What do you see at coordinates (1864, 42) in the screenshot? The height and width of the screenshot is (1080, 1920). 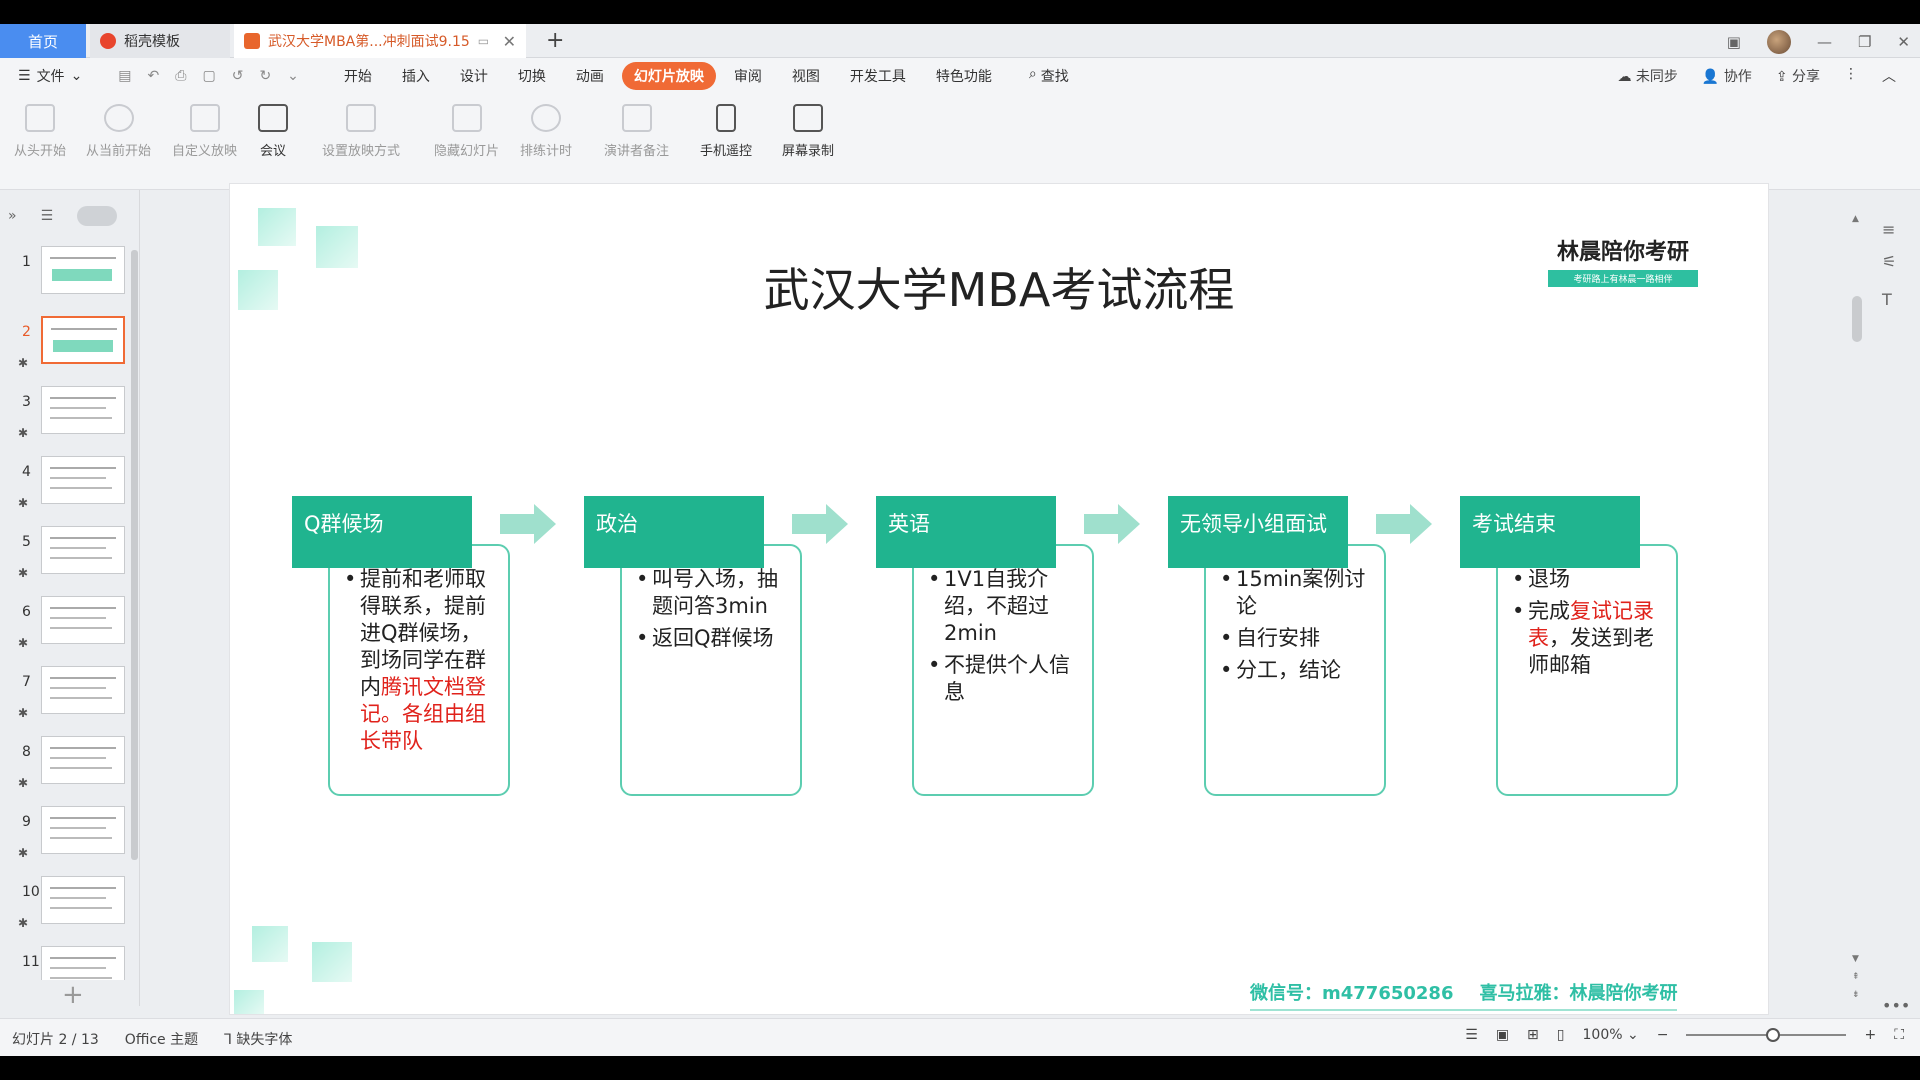 I see `restore-icon: ❐` at bounding box center [1864, 42].